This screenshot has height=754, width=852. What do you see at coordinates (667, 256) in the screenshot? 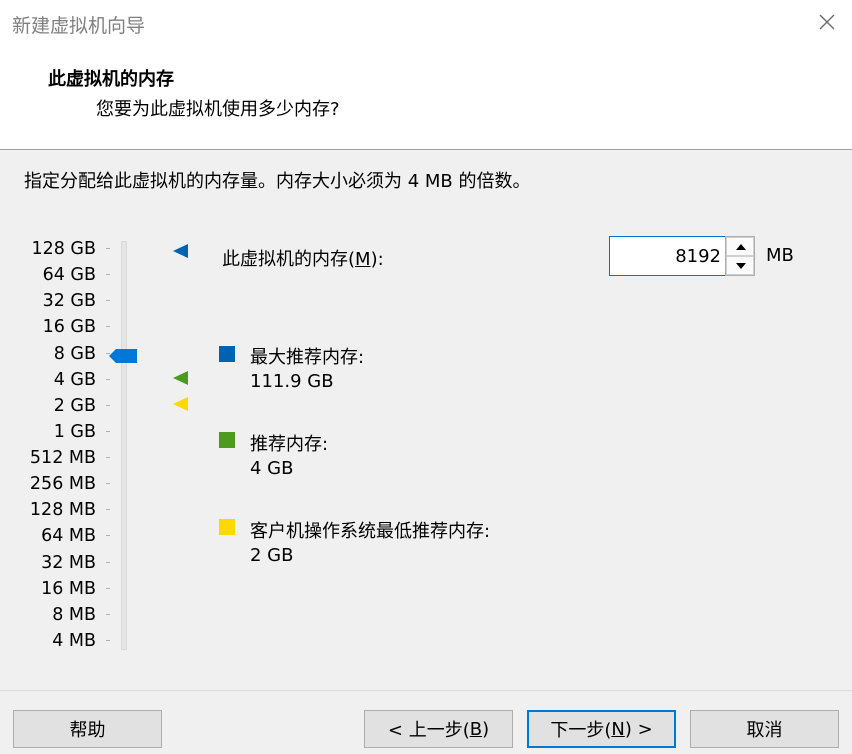
I see `memory-input` at bounding box center [667, 256].